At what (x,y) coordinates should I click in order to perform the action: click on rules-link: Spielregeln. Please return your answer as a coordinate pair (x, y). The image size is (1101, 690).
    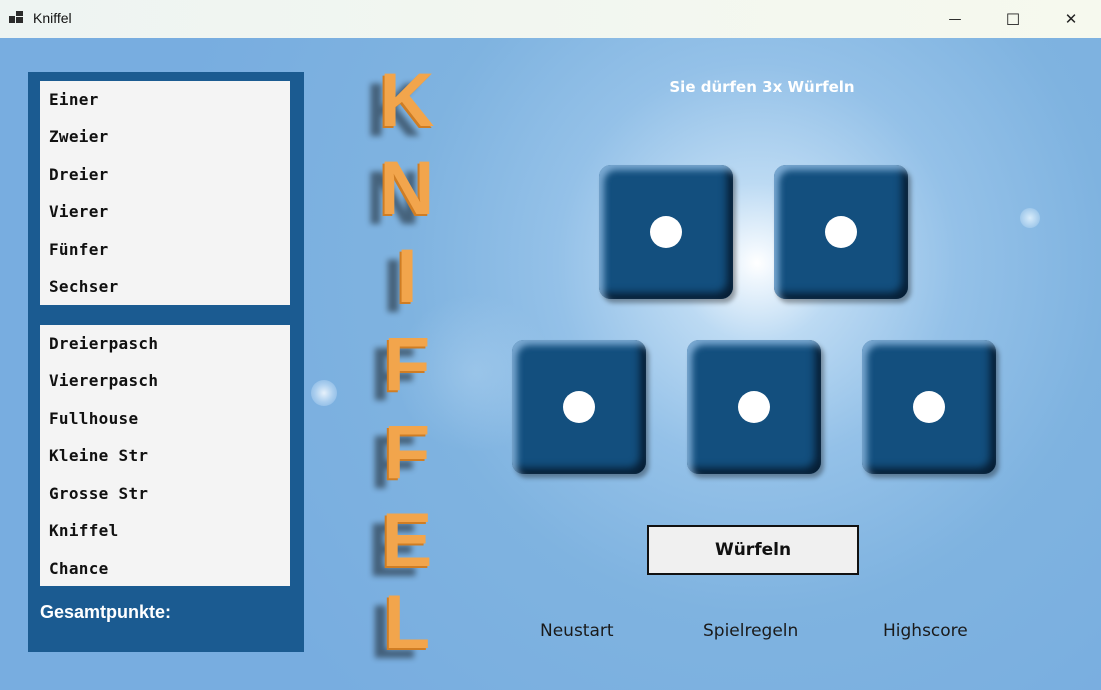
    Looking at the image, I should click on (750, 631).